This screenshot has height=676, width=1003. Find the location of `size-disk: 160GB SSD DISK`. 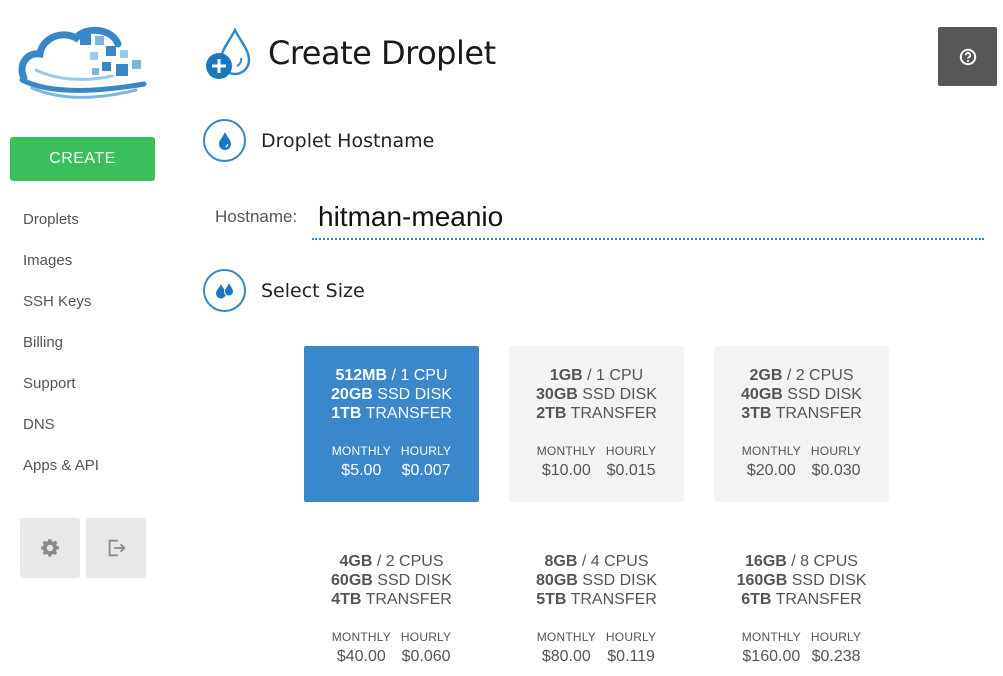

size-disk: 160GB SSD DISK is located at coordinates (801, 580).